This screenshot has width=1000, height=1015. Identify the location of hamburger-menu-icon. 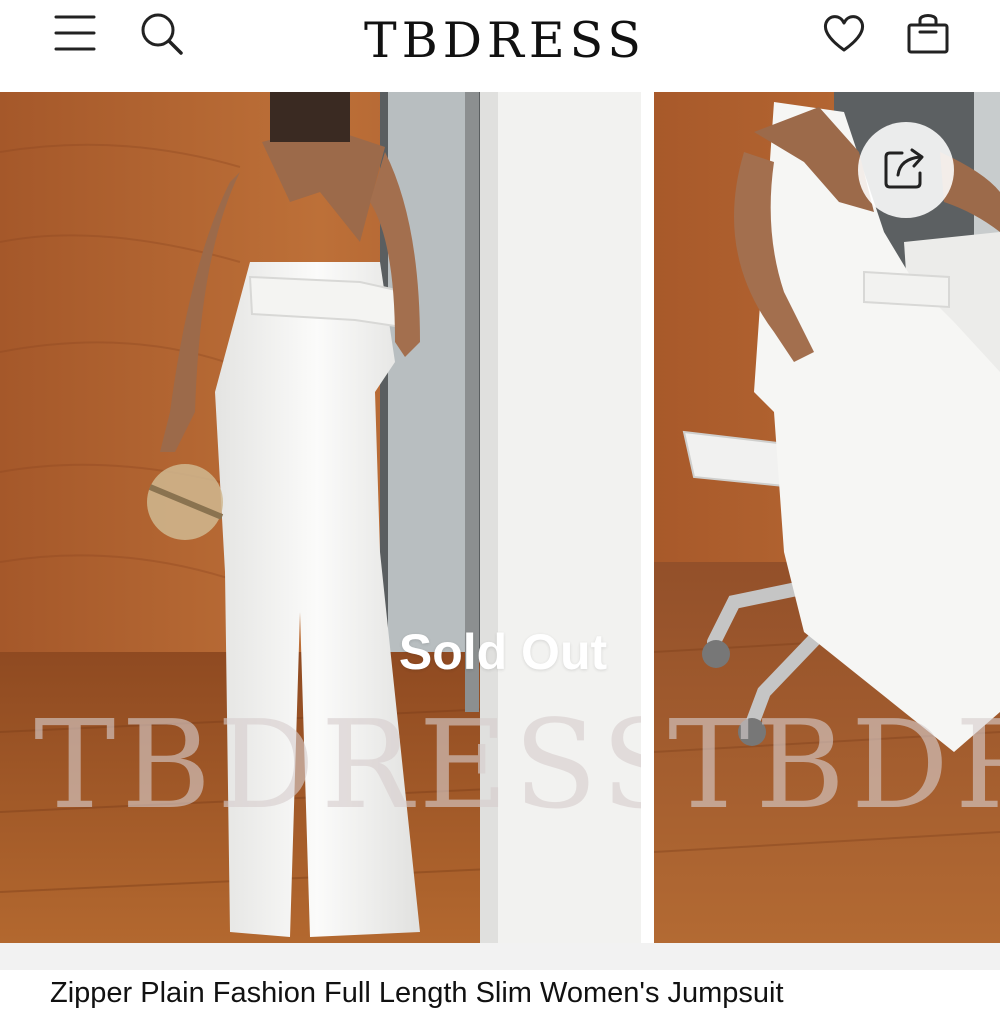
(75, 35).